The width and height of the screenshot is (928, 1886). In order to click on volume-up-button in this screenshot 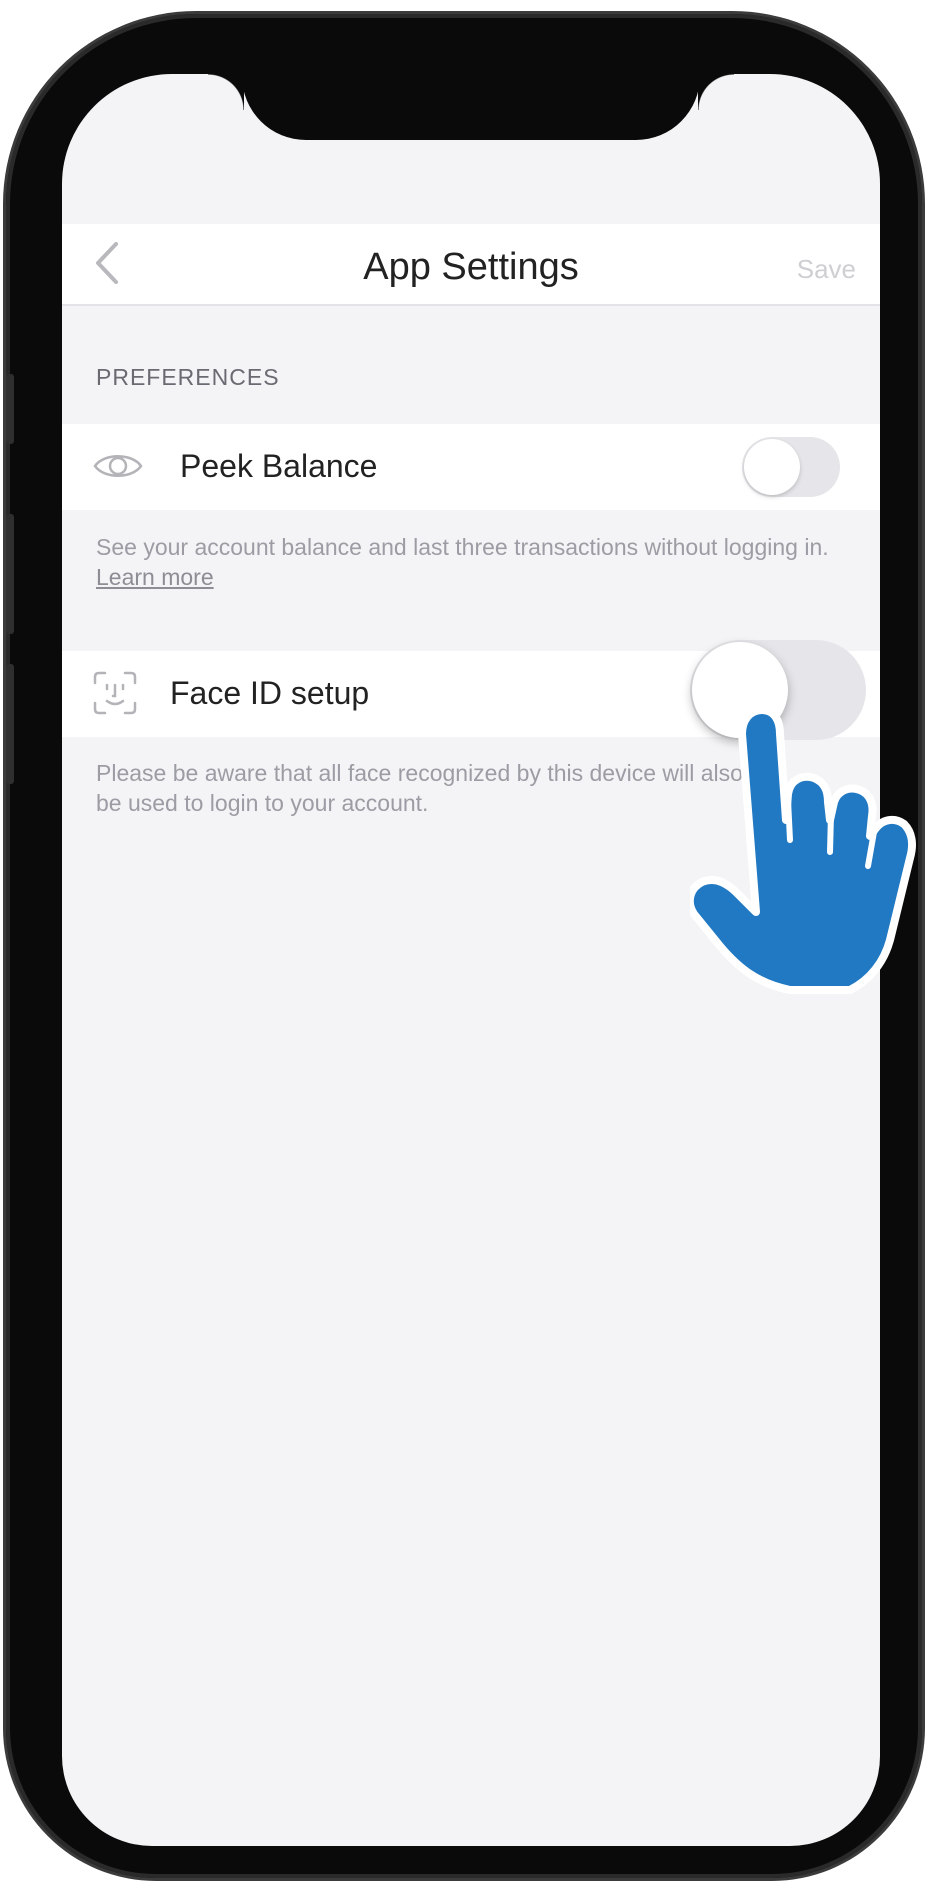, I will do `click(10, 574)`.